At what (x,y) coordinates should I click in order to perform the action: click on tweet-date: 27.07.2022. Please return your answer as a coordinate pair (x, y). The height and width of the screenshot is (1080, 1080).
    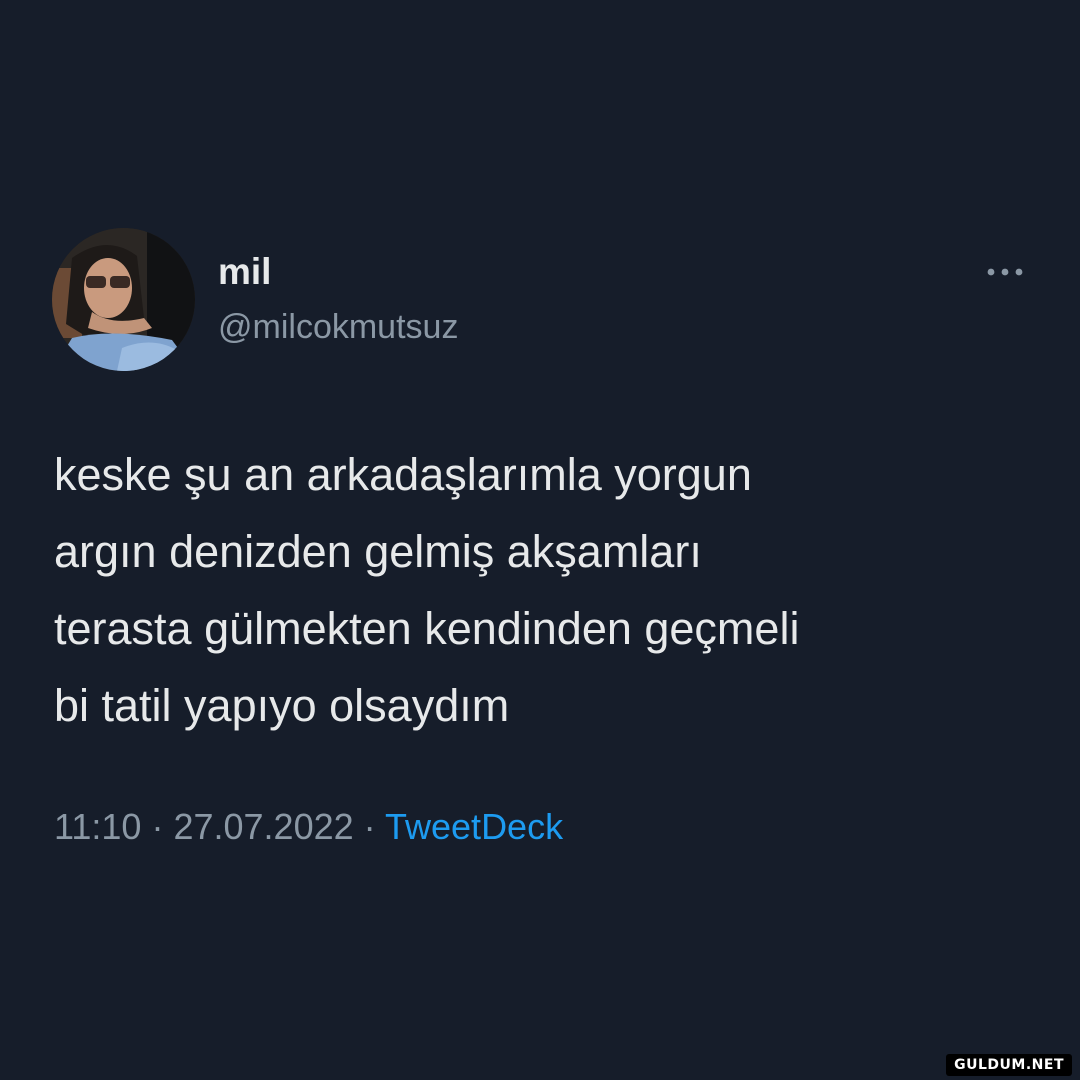
    Looking at the image, I should click on (263, 826).